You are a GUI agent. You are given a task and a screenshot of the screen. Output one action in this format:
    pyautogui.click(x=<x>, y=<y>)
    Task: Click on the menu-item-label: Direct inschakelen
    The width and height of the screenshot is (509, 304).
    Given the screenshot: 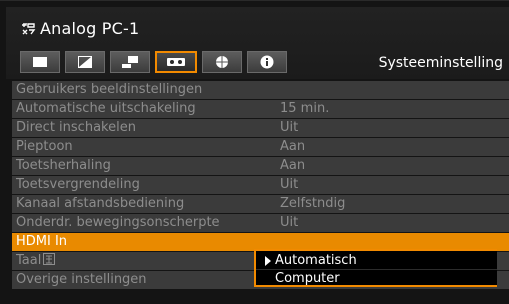 What is the action you would take?
    pyautogui.click(x=76, y=127)
    